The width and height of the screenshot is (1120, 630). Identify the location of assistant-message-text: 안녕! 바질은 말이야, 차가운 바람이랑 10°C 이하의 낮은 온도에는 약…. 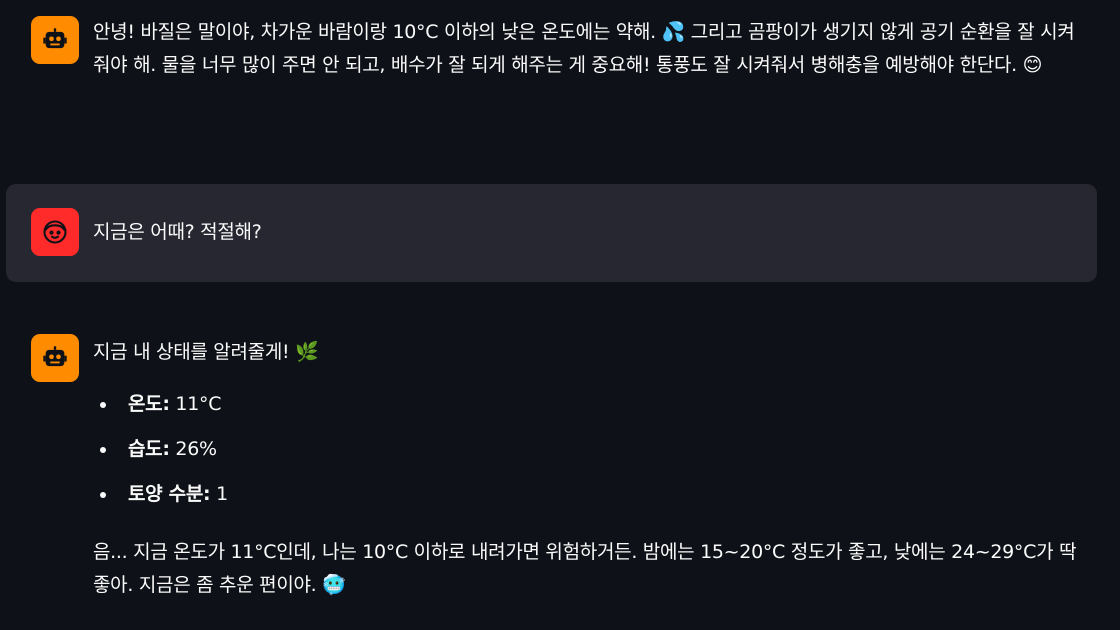
(586, 49).